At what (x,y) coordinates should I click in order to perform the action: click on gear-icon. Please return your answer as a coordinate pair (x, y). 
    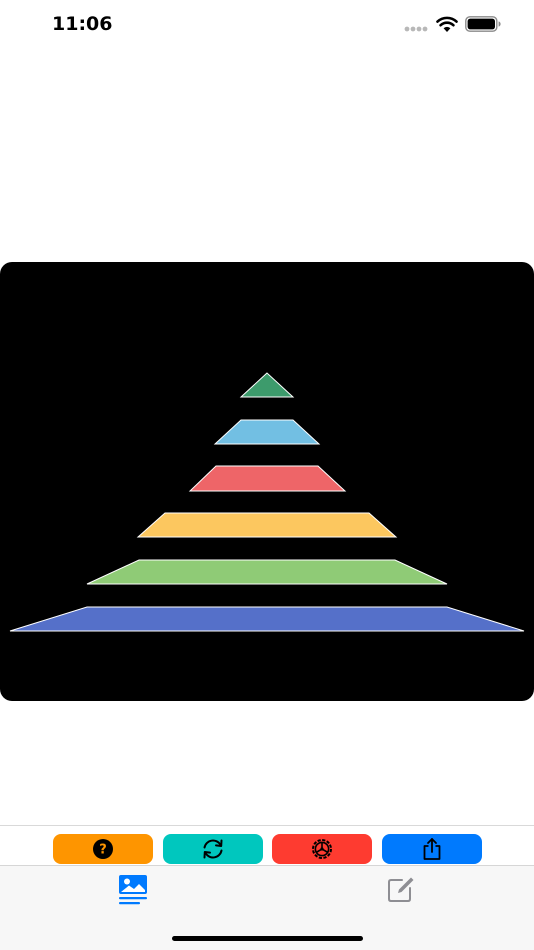
    Looking at the image, I should click on (322, 849).